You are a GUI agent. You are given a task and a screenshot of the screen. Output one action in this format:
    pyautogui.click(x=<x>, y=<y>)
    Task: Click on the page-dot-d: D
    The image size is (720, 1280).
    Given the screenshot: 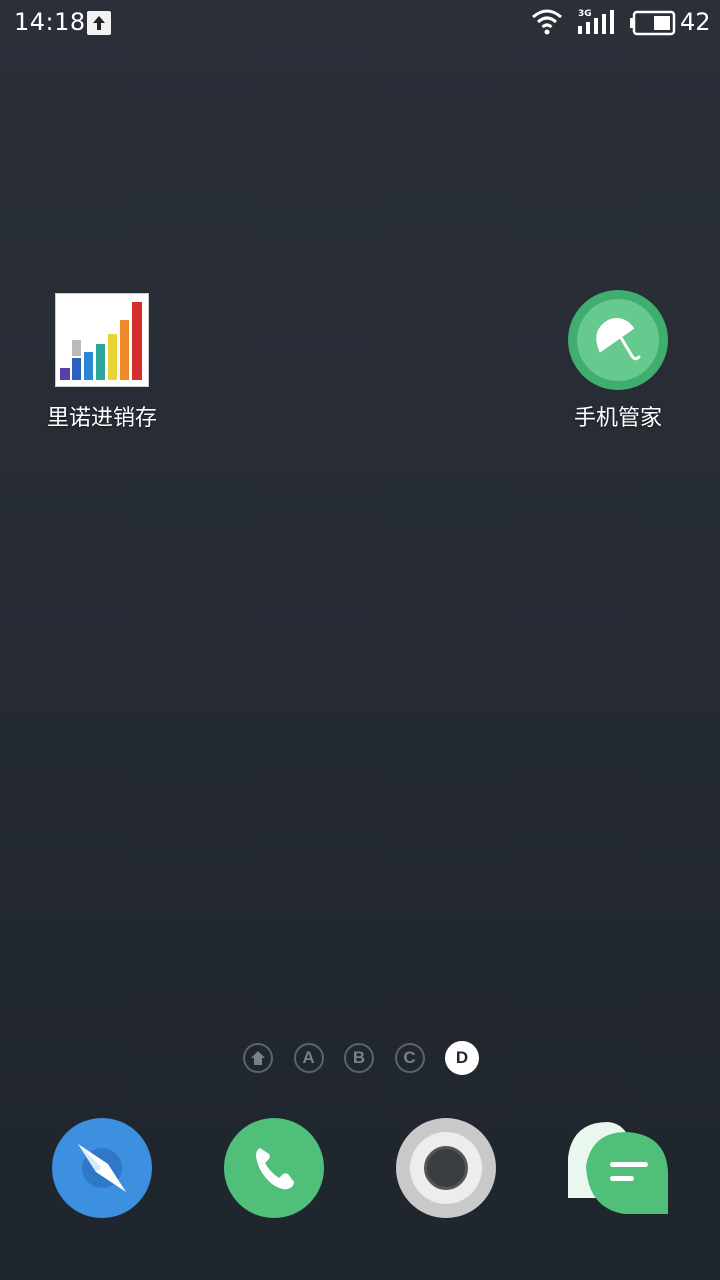 What is the action you would take?
    pyautogui.click(x=462, y=1058)
    